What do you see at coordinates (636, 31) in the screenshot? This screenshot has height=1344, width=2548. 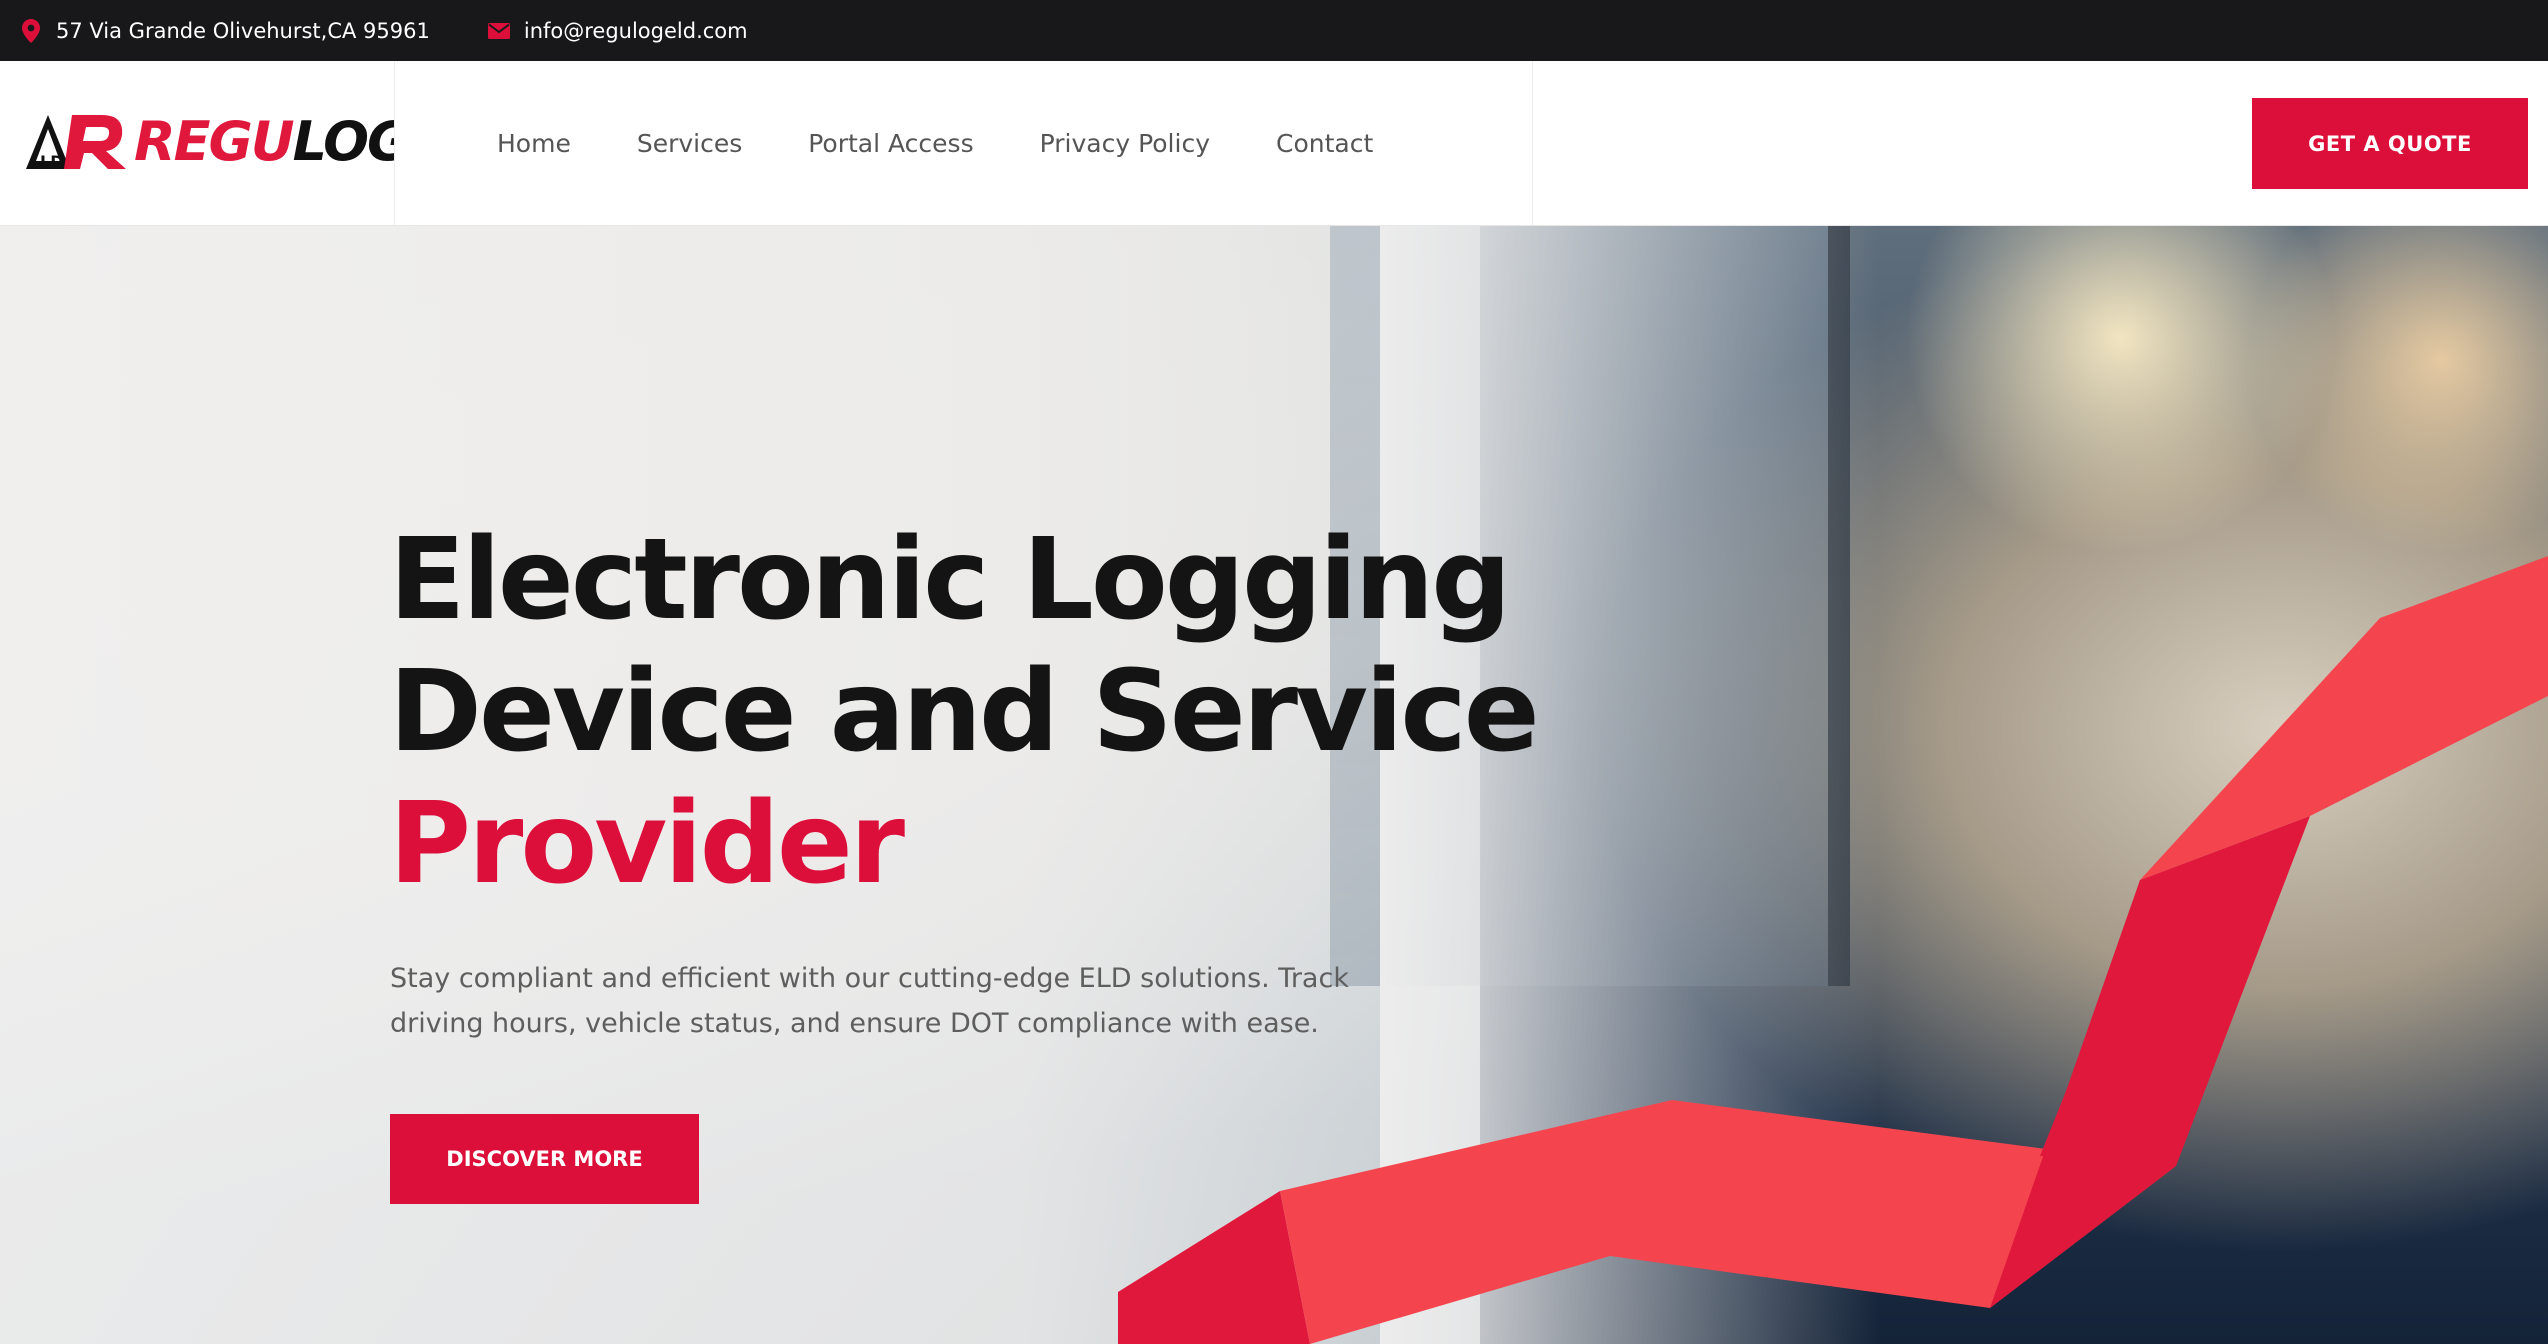 I see `email-link: info@regulogeld.com` at bounding box center [636, 31].